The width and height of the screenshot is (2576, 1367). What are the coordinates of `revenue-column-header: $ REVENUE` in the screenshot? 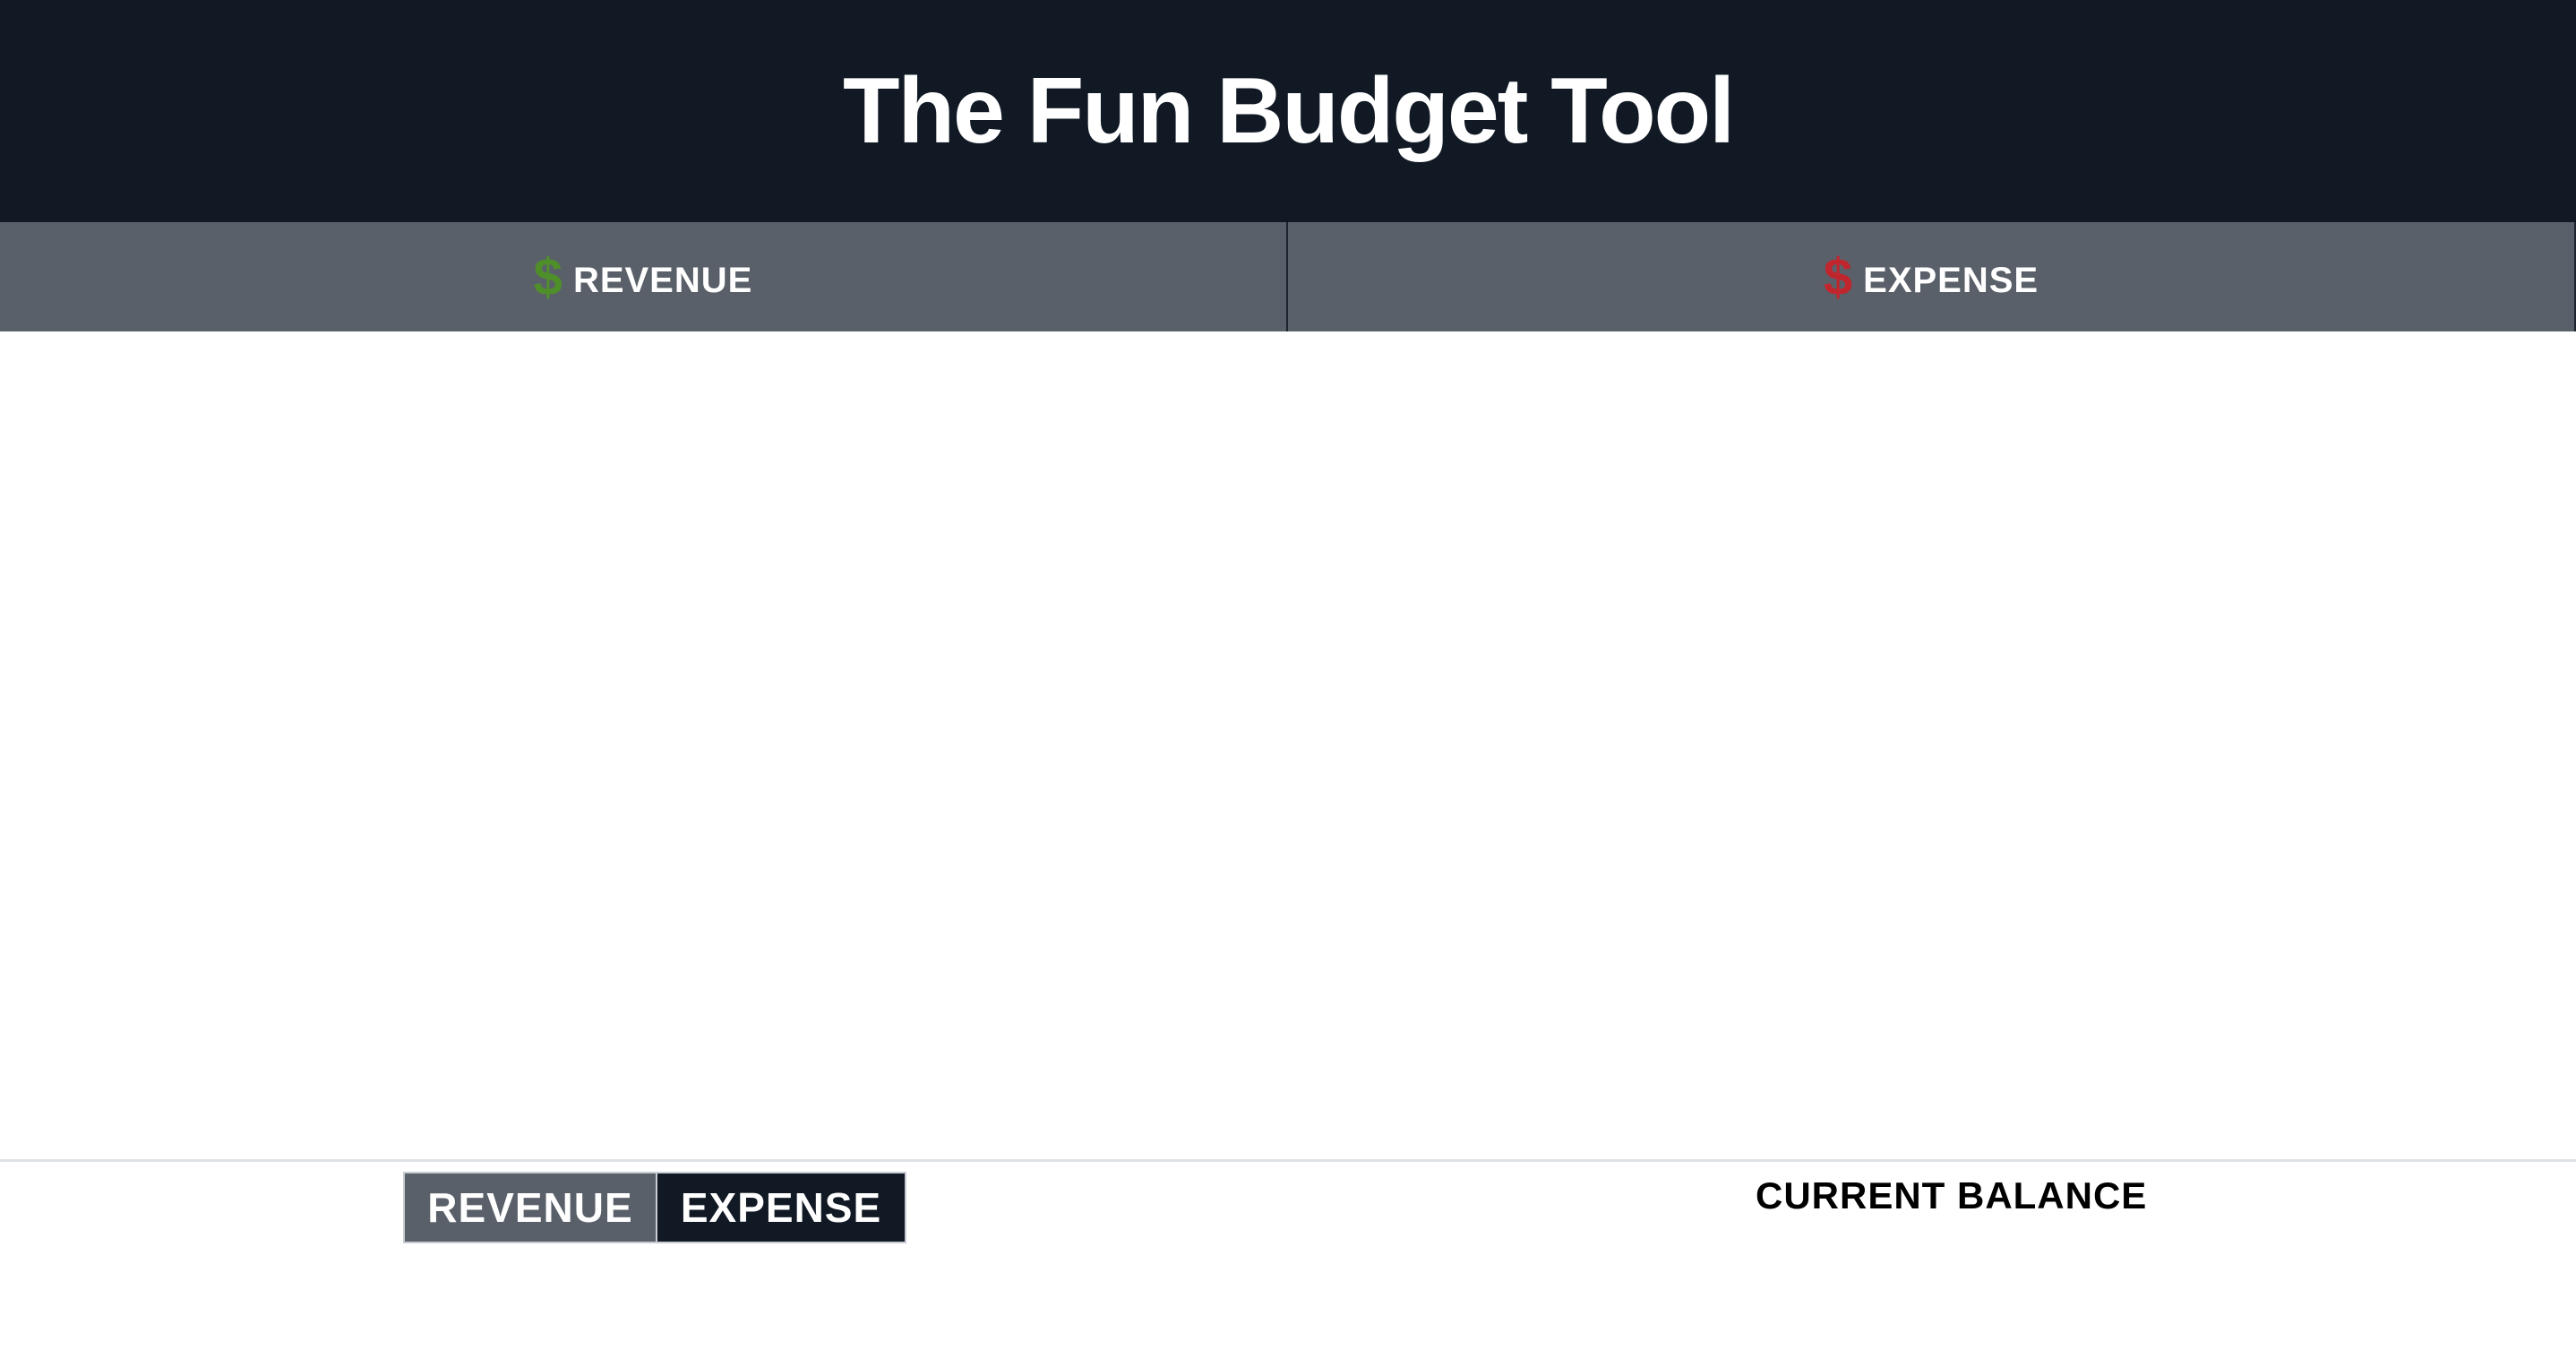 It's located at (644, 276).